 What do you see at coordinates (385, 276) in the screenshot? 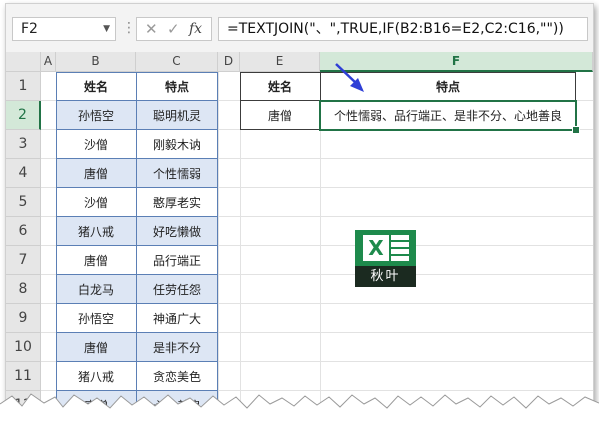
I see `logo-text: 秋叶` at bounding box center [385, 276].